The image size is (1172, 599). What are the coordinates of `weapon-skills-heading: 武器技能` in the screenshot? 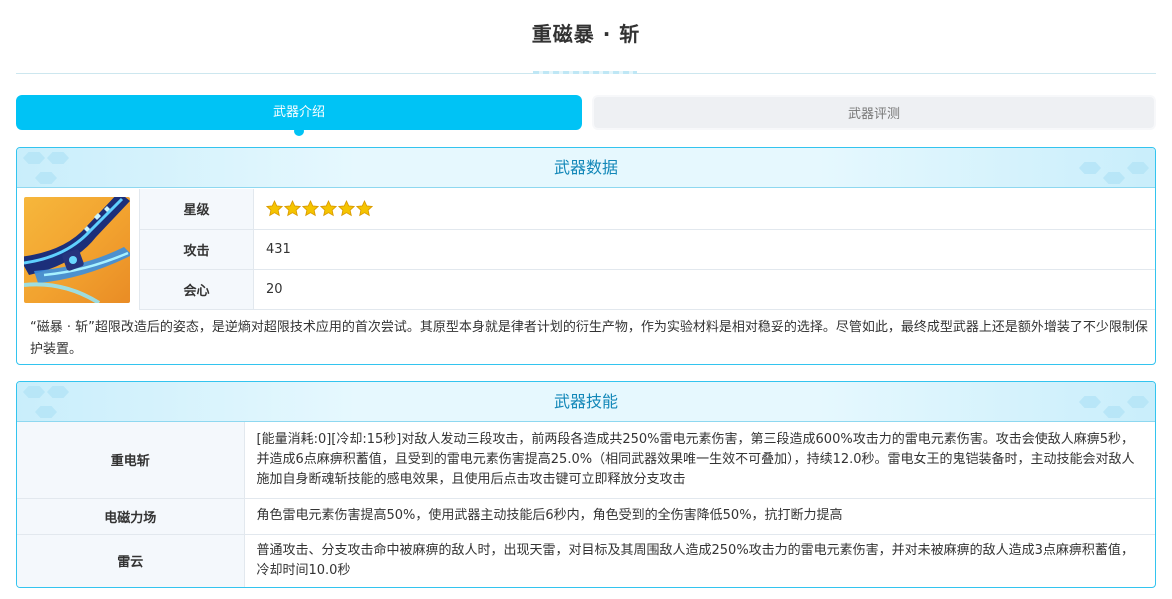 It's located at (585, 401).